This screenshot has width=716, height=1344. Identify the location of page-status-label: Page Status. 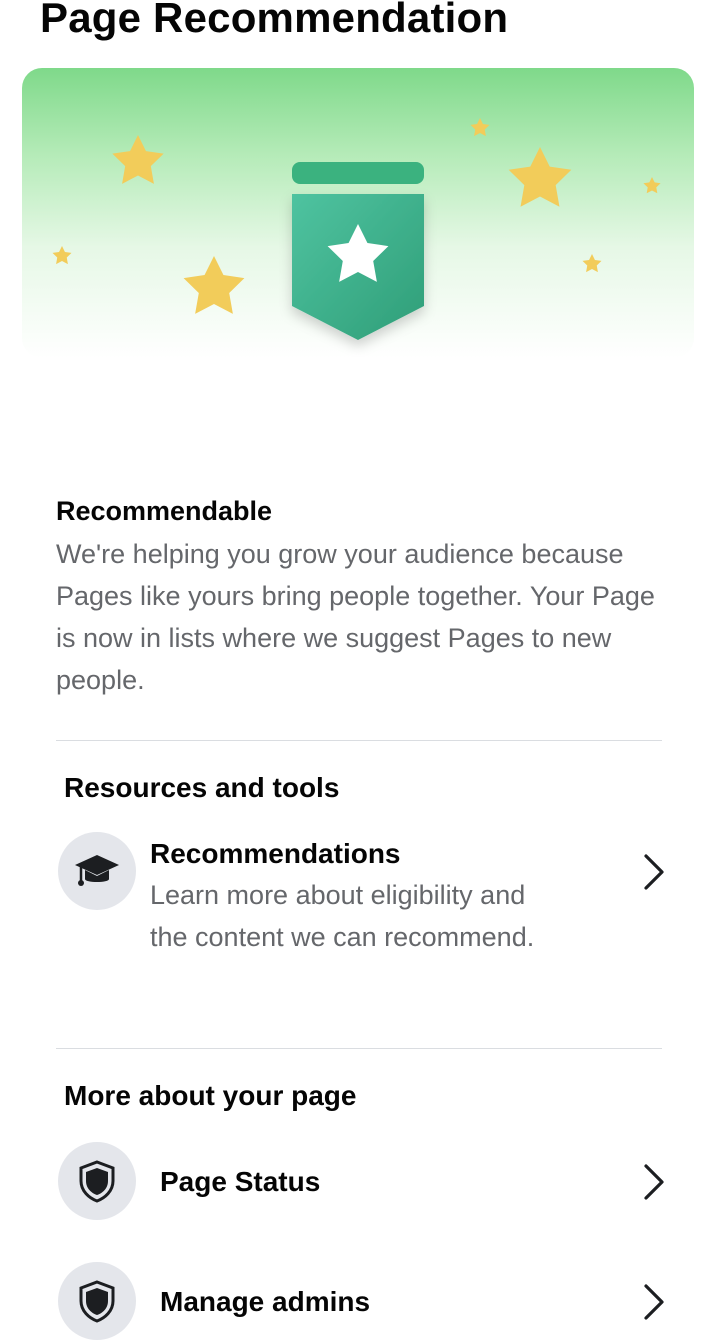
(240, 1181).